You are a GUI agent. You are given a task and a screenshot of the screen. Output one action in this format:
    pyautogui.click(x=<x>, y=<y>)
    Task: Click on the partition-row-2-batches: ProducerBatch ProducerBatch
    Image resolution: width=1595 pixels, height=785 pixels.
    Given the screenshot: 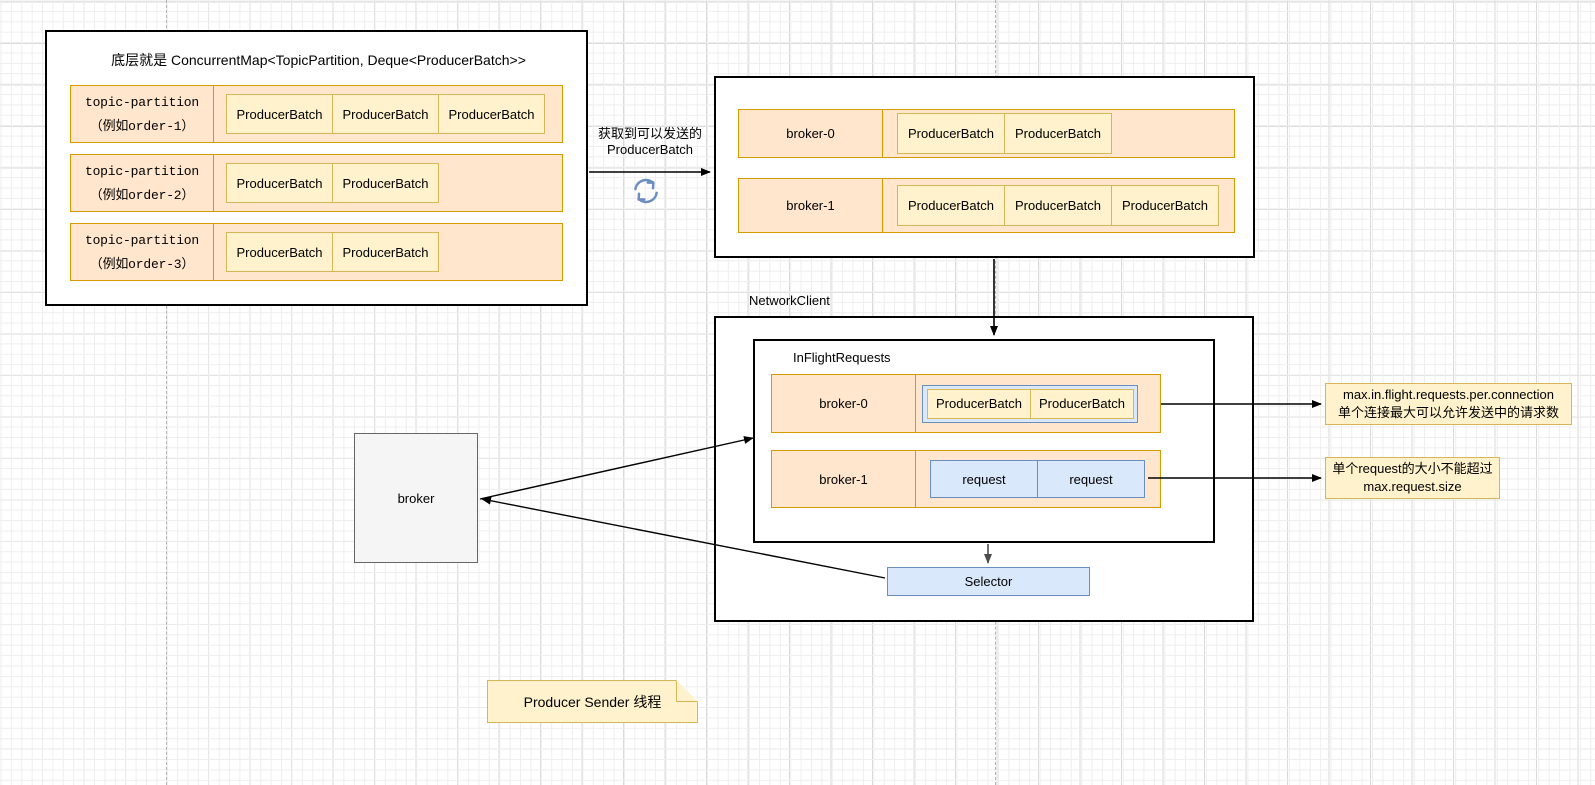 What is the action you would take?
    pyautogui.click(x=388, y=183)
    